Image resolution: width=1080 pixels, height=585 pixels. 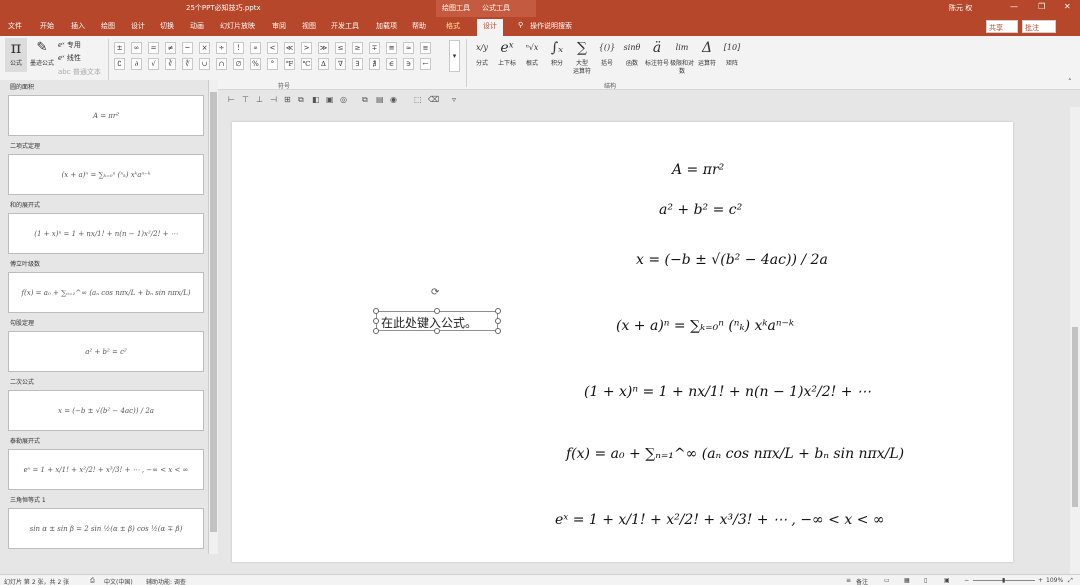 What do you see at coordinates (238, 48) in the screenshot?
I see `symbol-button: !` at bounding box center [238, 48].